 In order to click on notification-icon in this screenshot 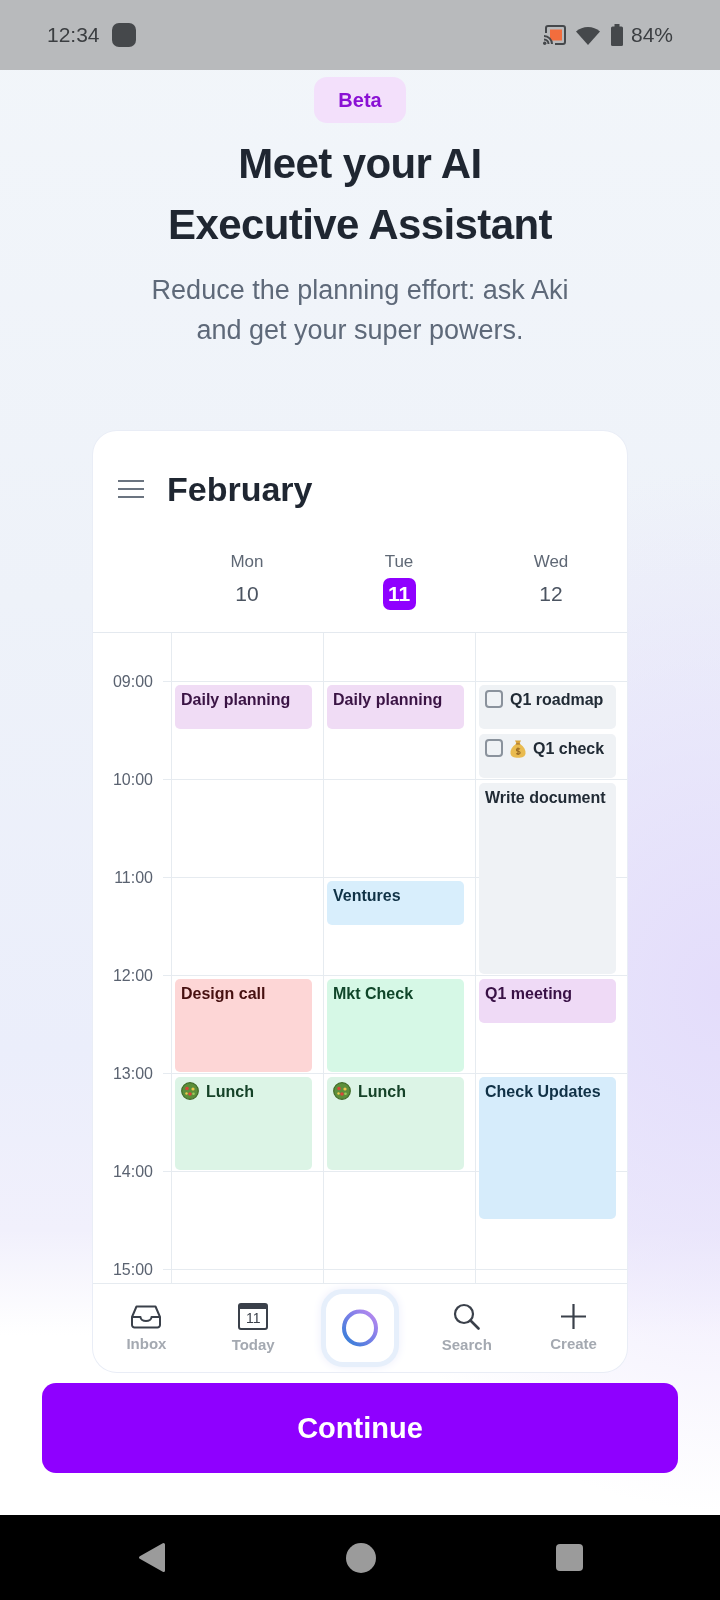, I will do `click(123, 35)`.